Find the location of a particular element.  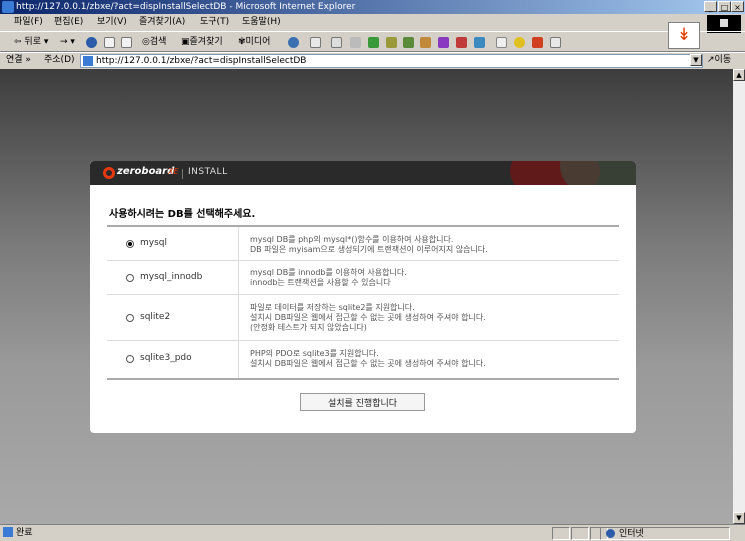

ie-logo-icon is located at coordinates (8, 7).